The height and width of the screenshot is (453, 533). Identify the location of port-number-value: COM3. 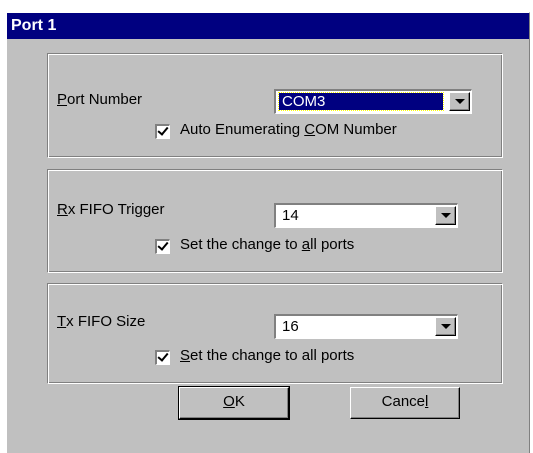
(361, 101).